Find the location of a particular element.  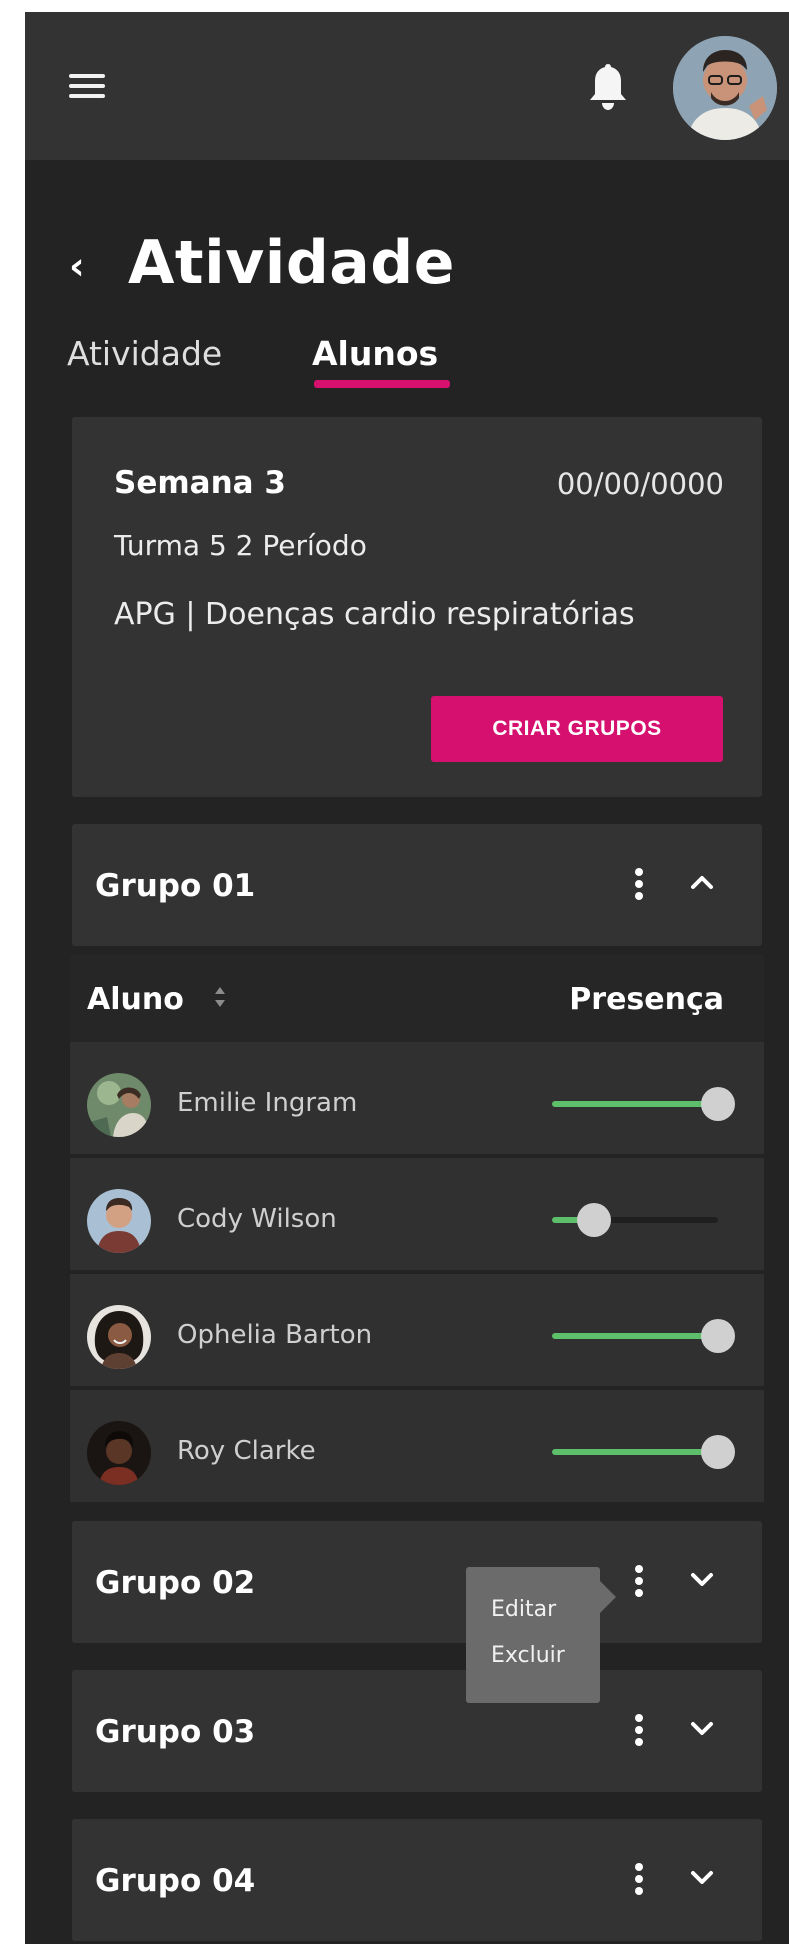

group-title: Grupo 04 is located at coordinates (175, 1881).